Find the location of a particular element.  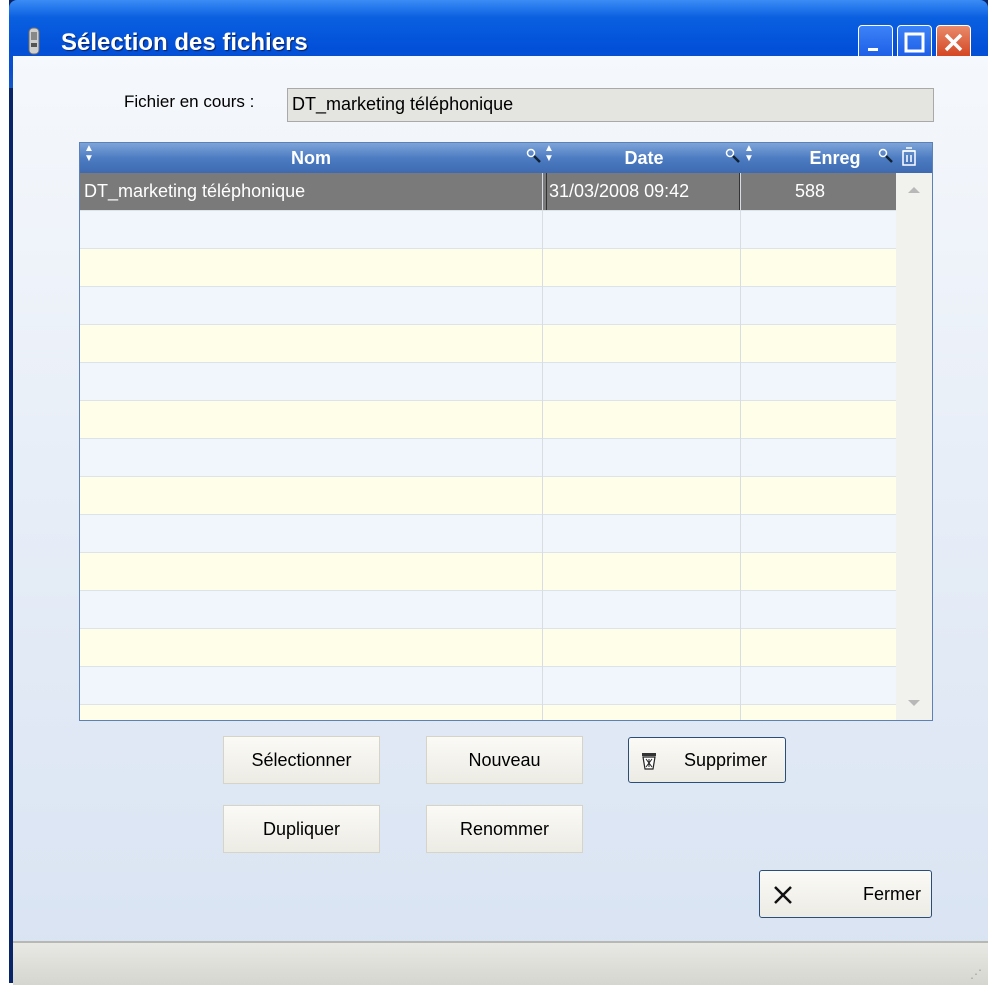

maximize-button is located at coordinates (914, 42).